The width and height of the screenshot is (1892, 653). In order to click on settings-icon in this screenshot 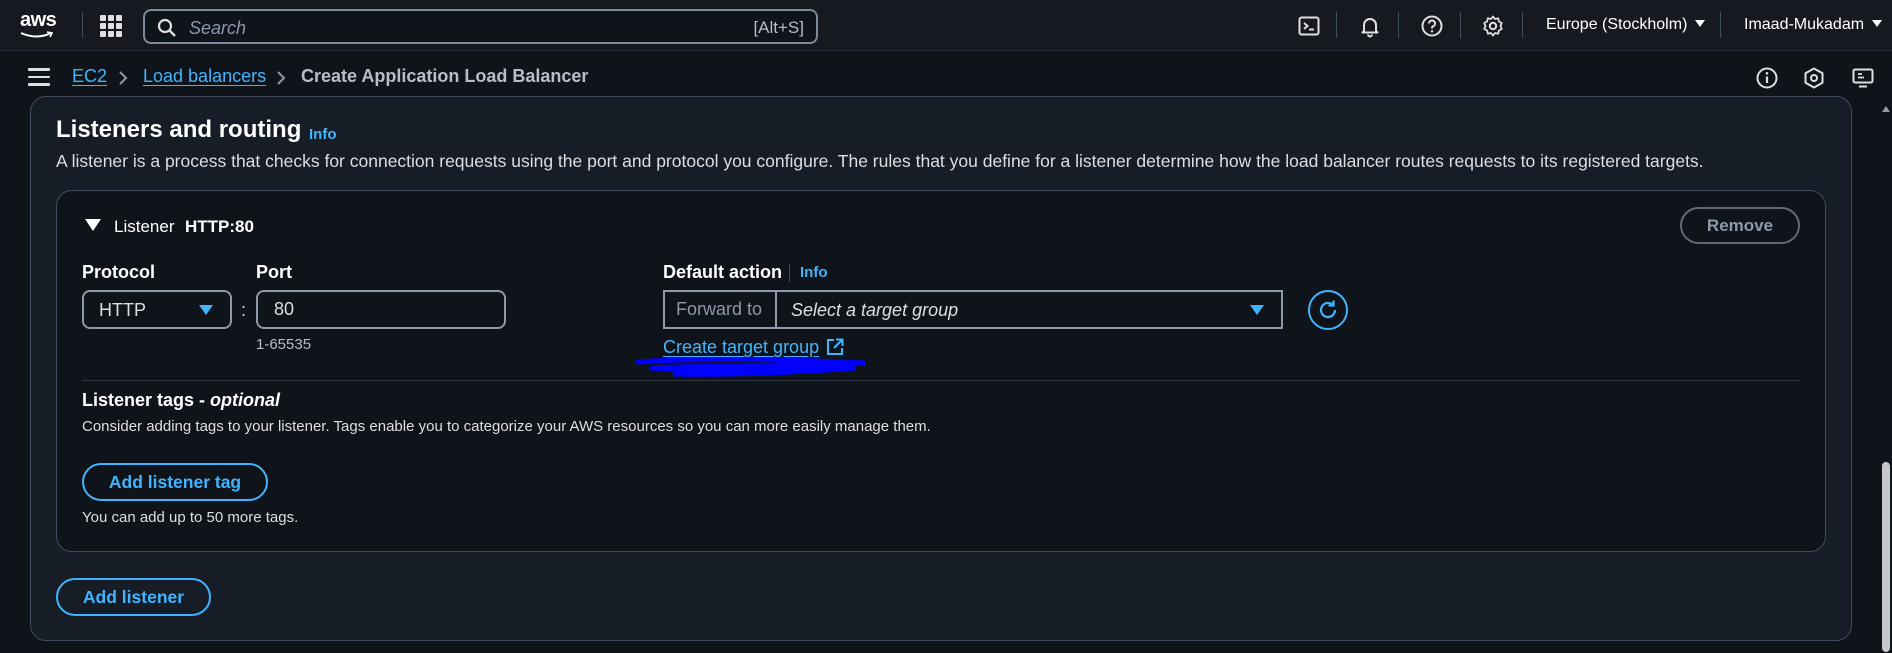, I will do `click(1493, 26)`.